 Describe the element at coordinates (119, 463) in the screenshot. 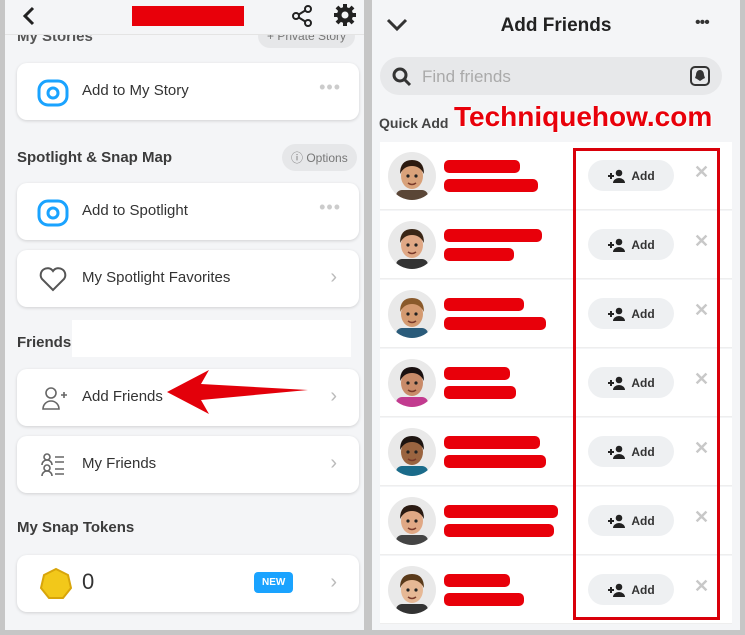

I see `my-friends-label: My Friends` at that location.